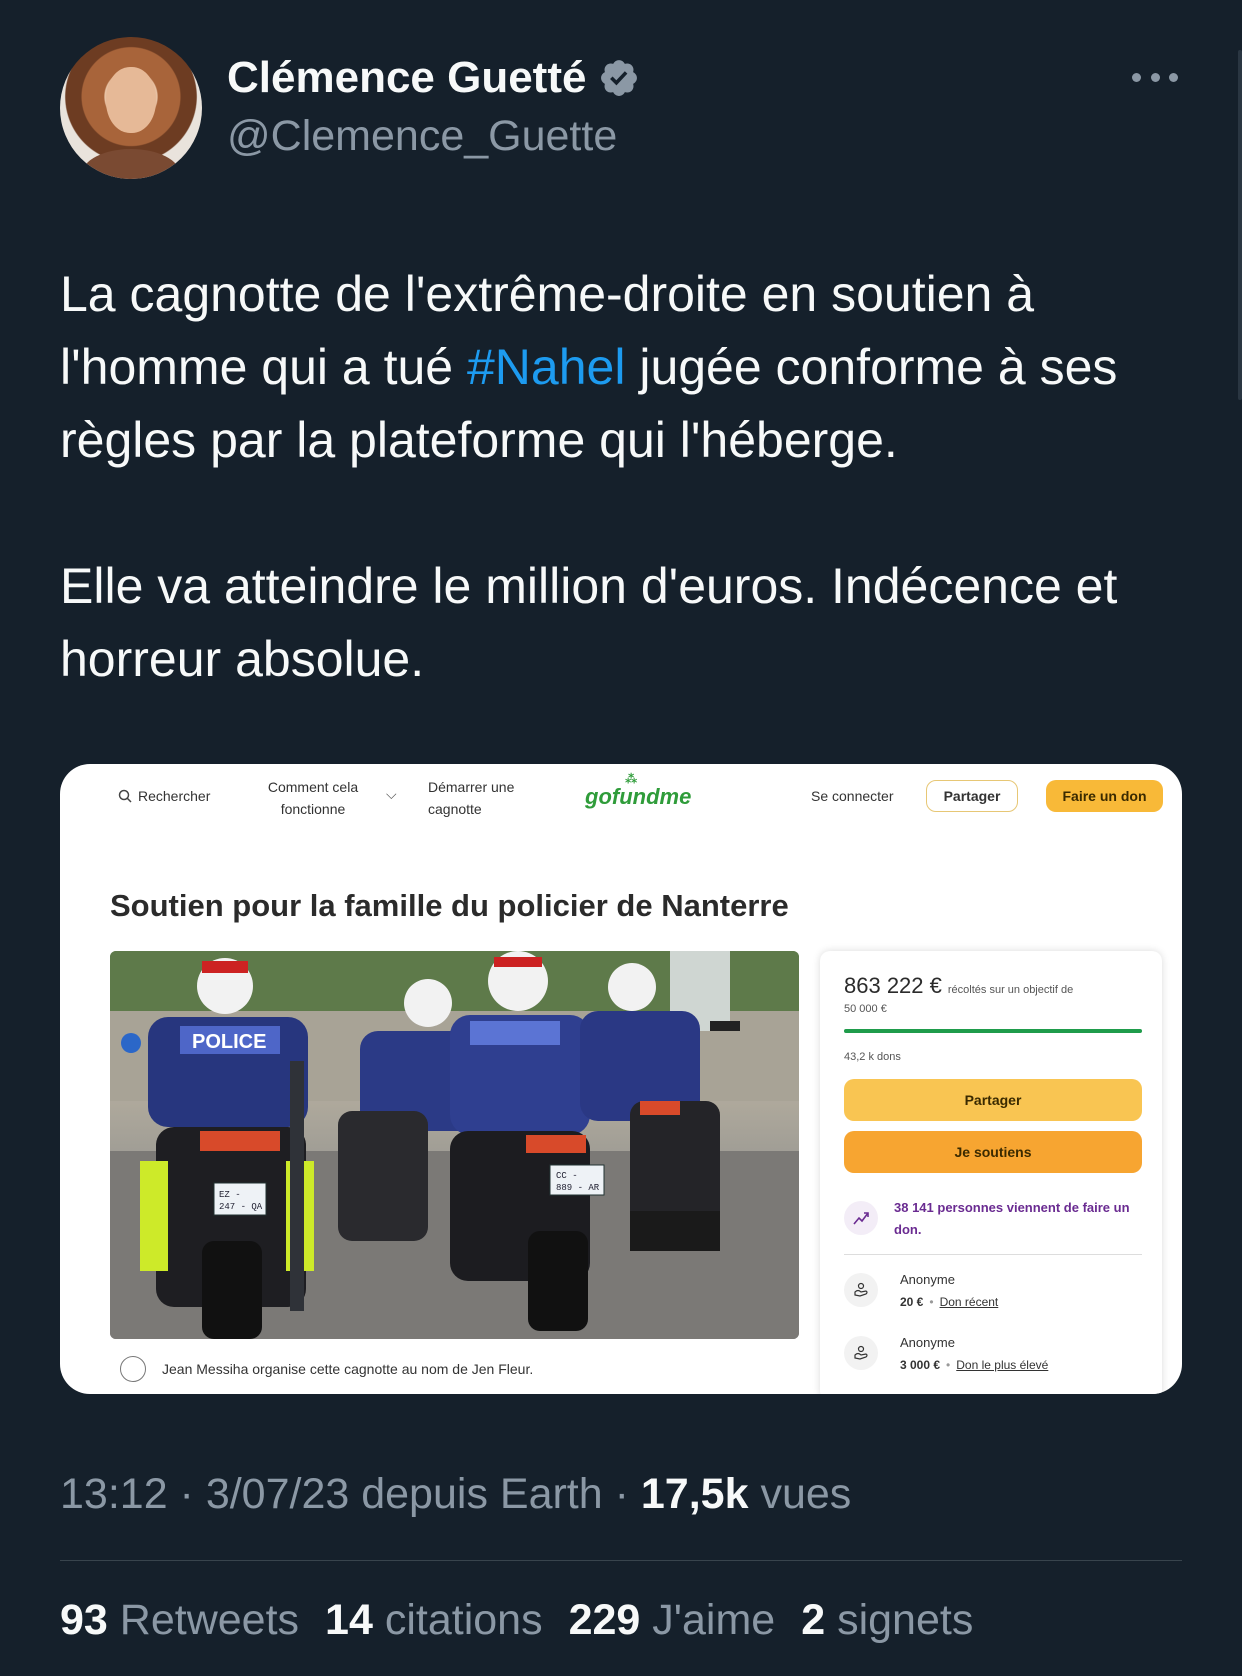 Image resolution: width=1242 pixels, height=1676 pixels. What do you see at coordinates (391, 794) in the screenshot?
I see `chevron-down-icon: ⌵` at bounding box center [391, 794].